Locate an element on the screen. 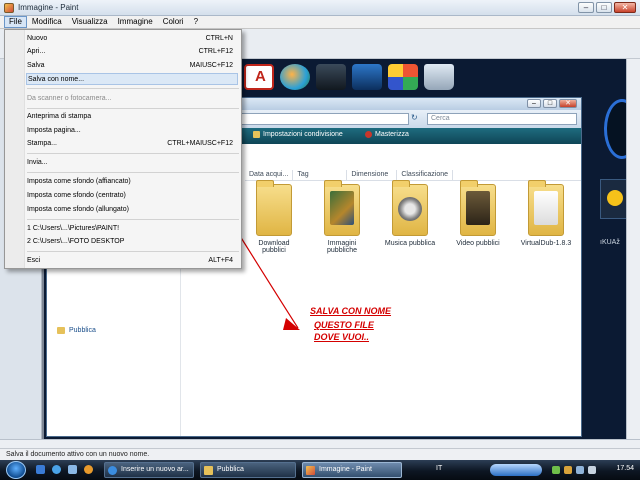 The height and width of the screenshot is (480, 640). column-rating: Classificazione is located at coordinates (425, 175).